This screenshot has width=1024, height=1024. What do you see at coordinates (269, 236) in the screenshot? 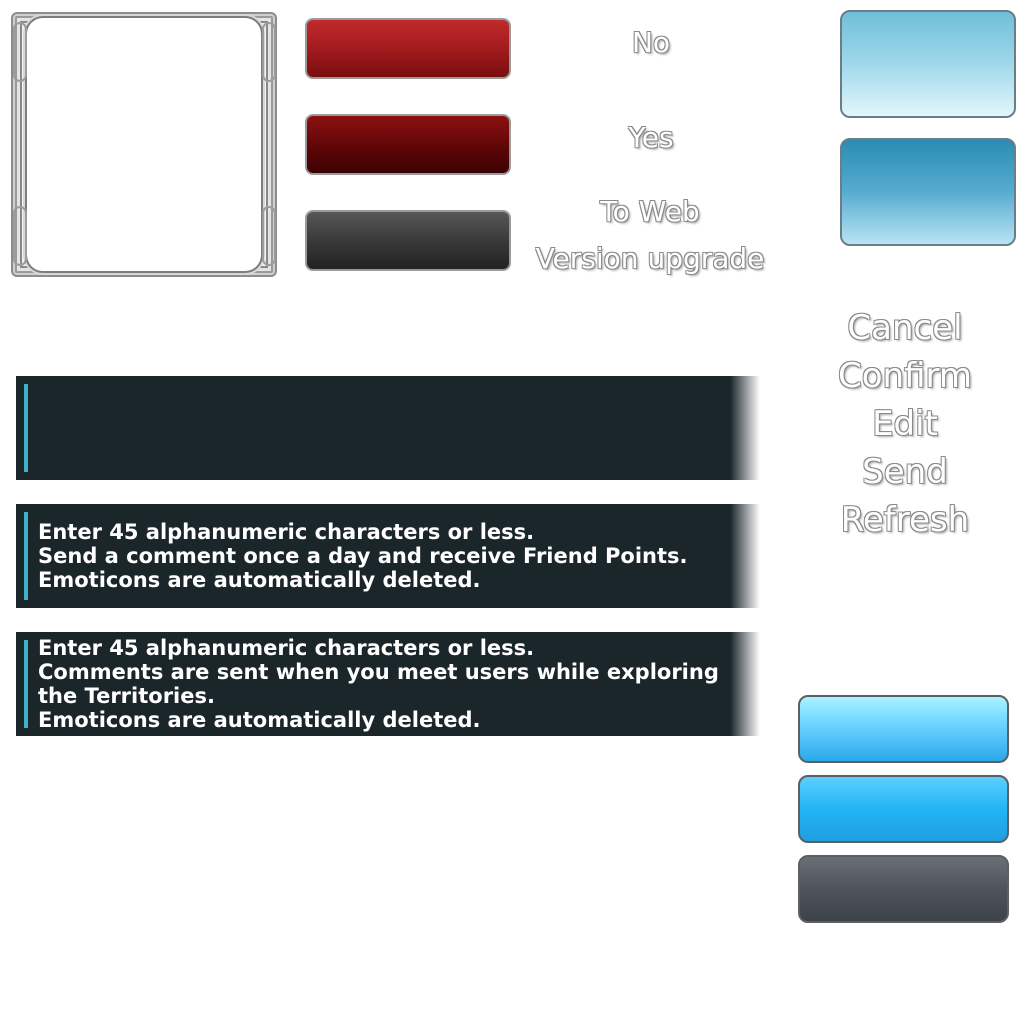
I see `frame-ornament-bottom-right` at bounding box center [269, 236].